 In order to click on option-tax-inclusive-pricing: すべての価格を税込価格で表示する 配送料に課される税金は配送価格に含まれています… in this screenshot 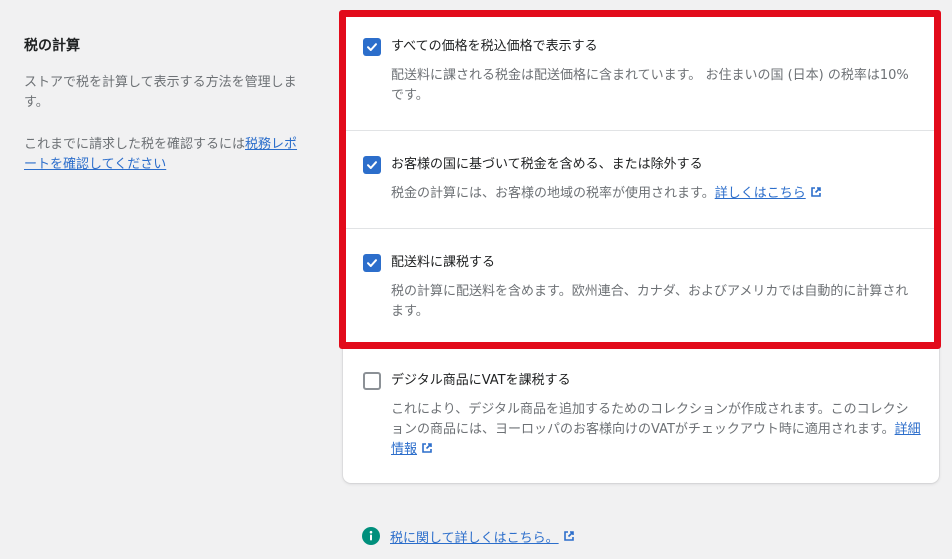, I will do `click(641, 71)`.